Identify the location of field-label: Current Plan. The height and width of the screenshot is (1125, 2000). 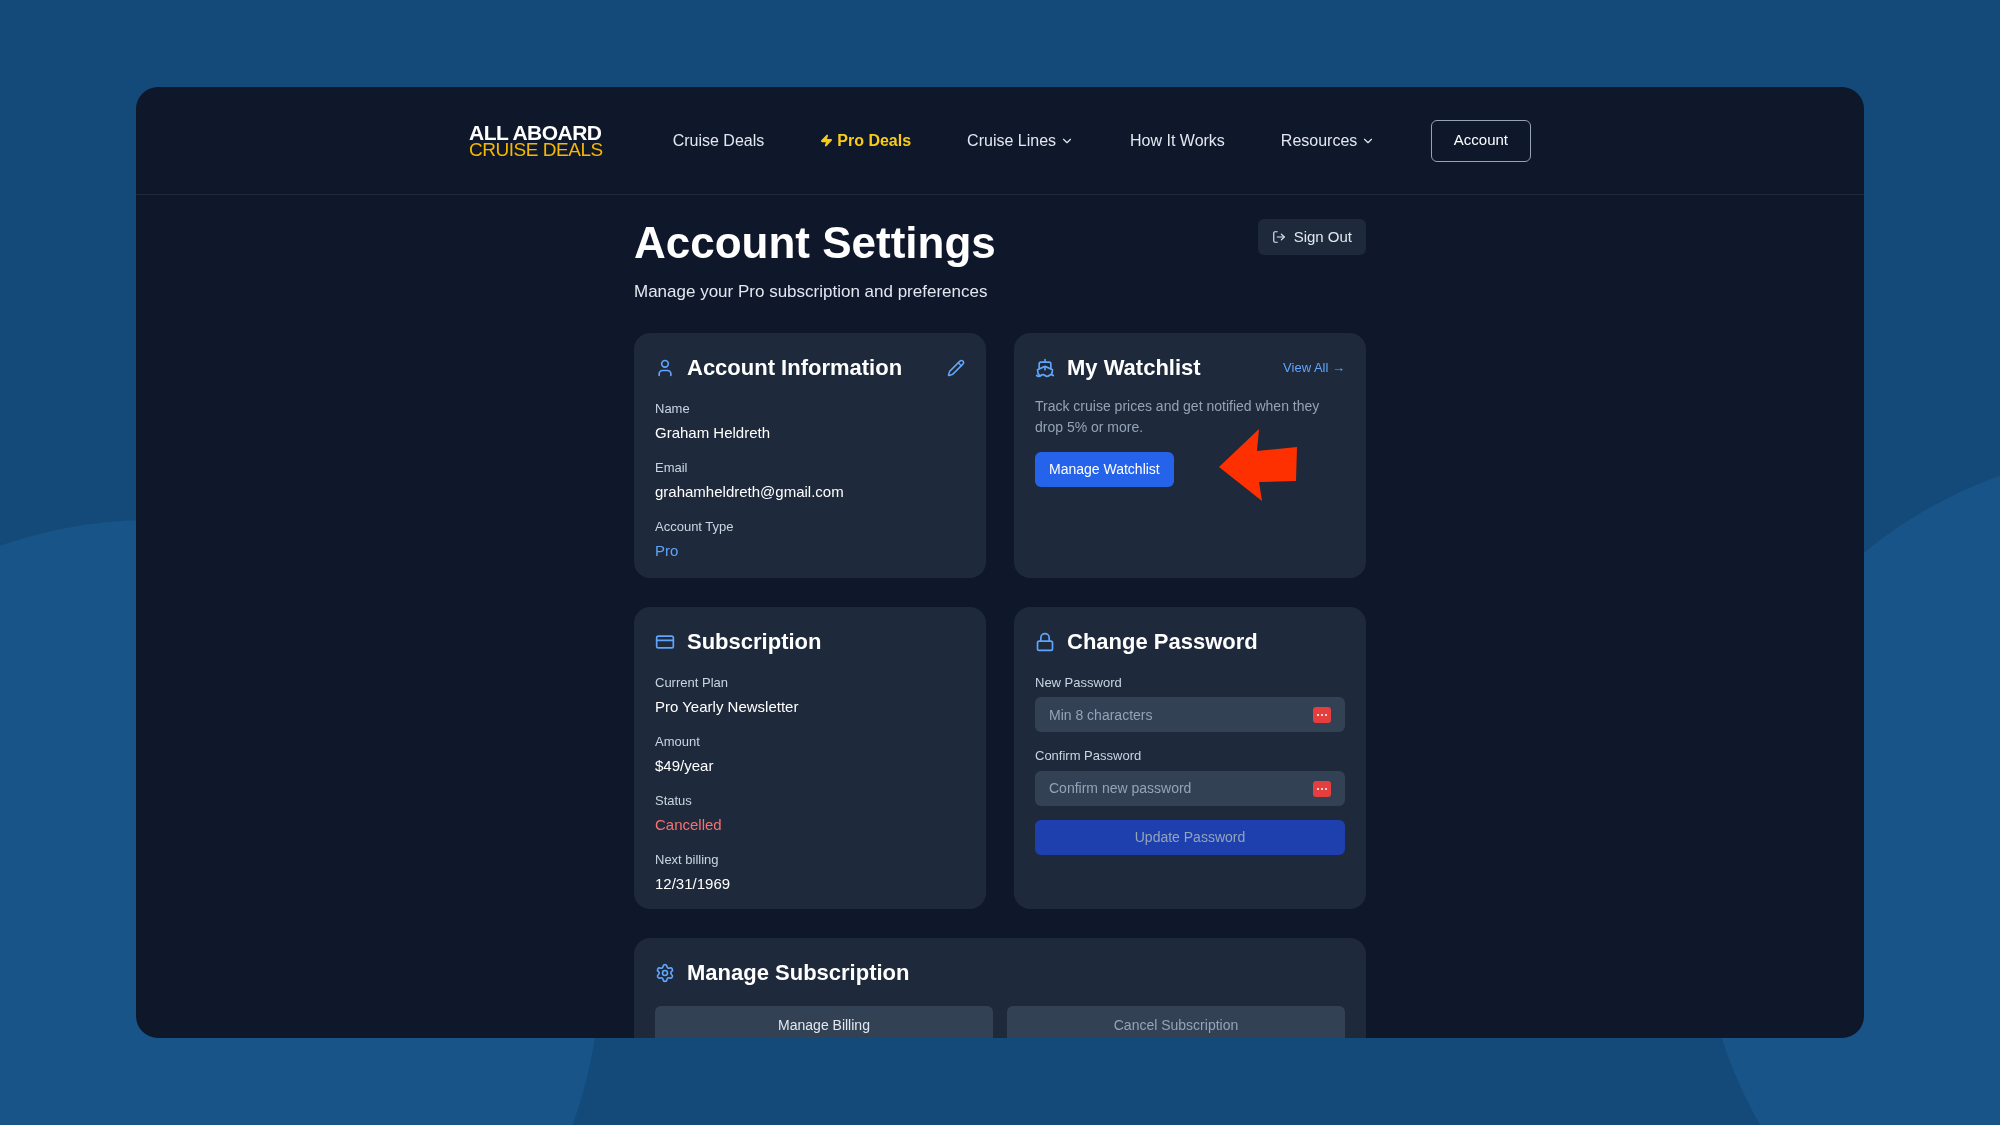
(692, 682).